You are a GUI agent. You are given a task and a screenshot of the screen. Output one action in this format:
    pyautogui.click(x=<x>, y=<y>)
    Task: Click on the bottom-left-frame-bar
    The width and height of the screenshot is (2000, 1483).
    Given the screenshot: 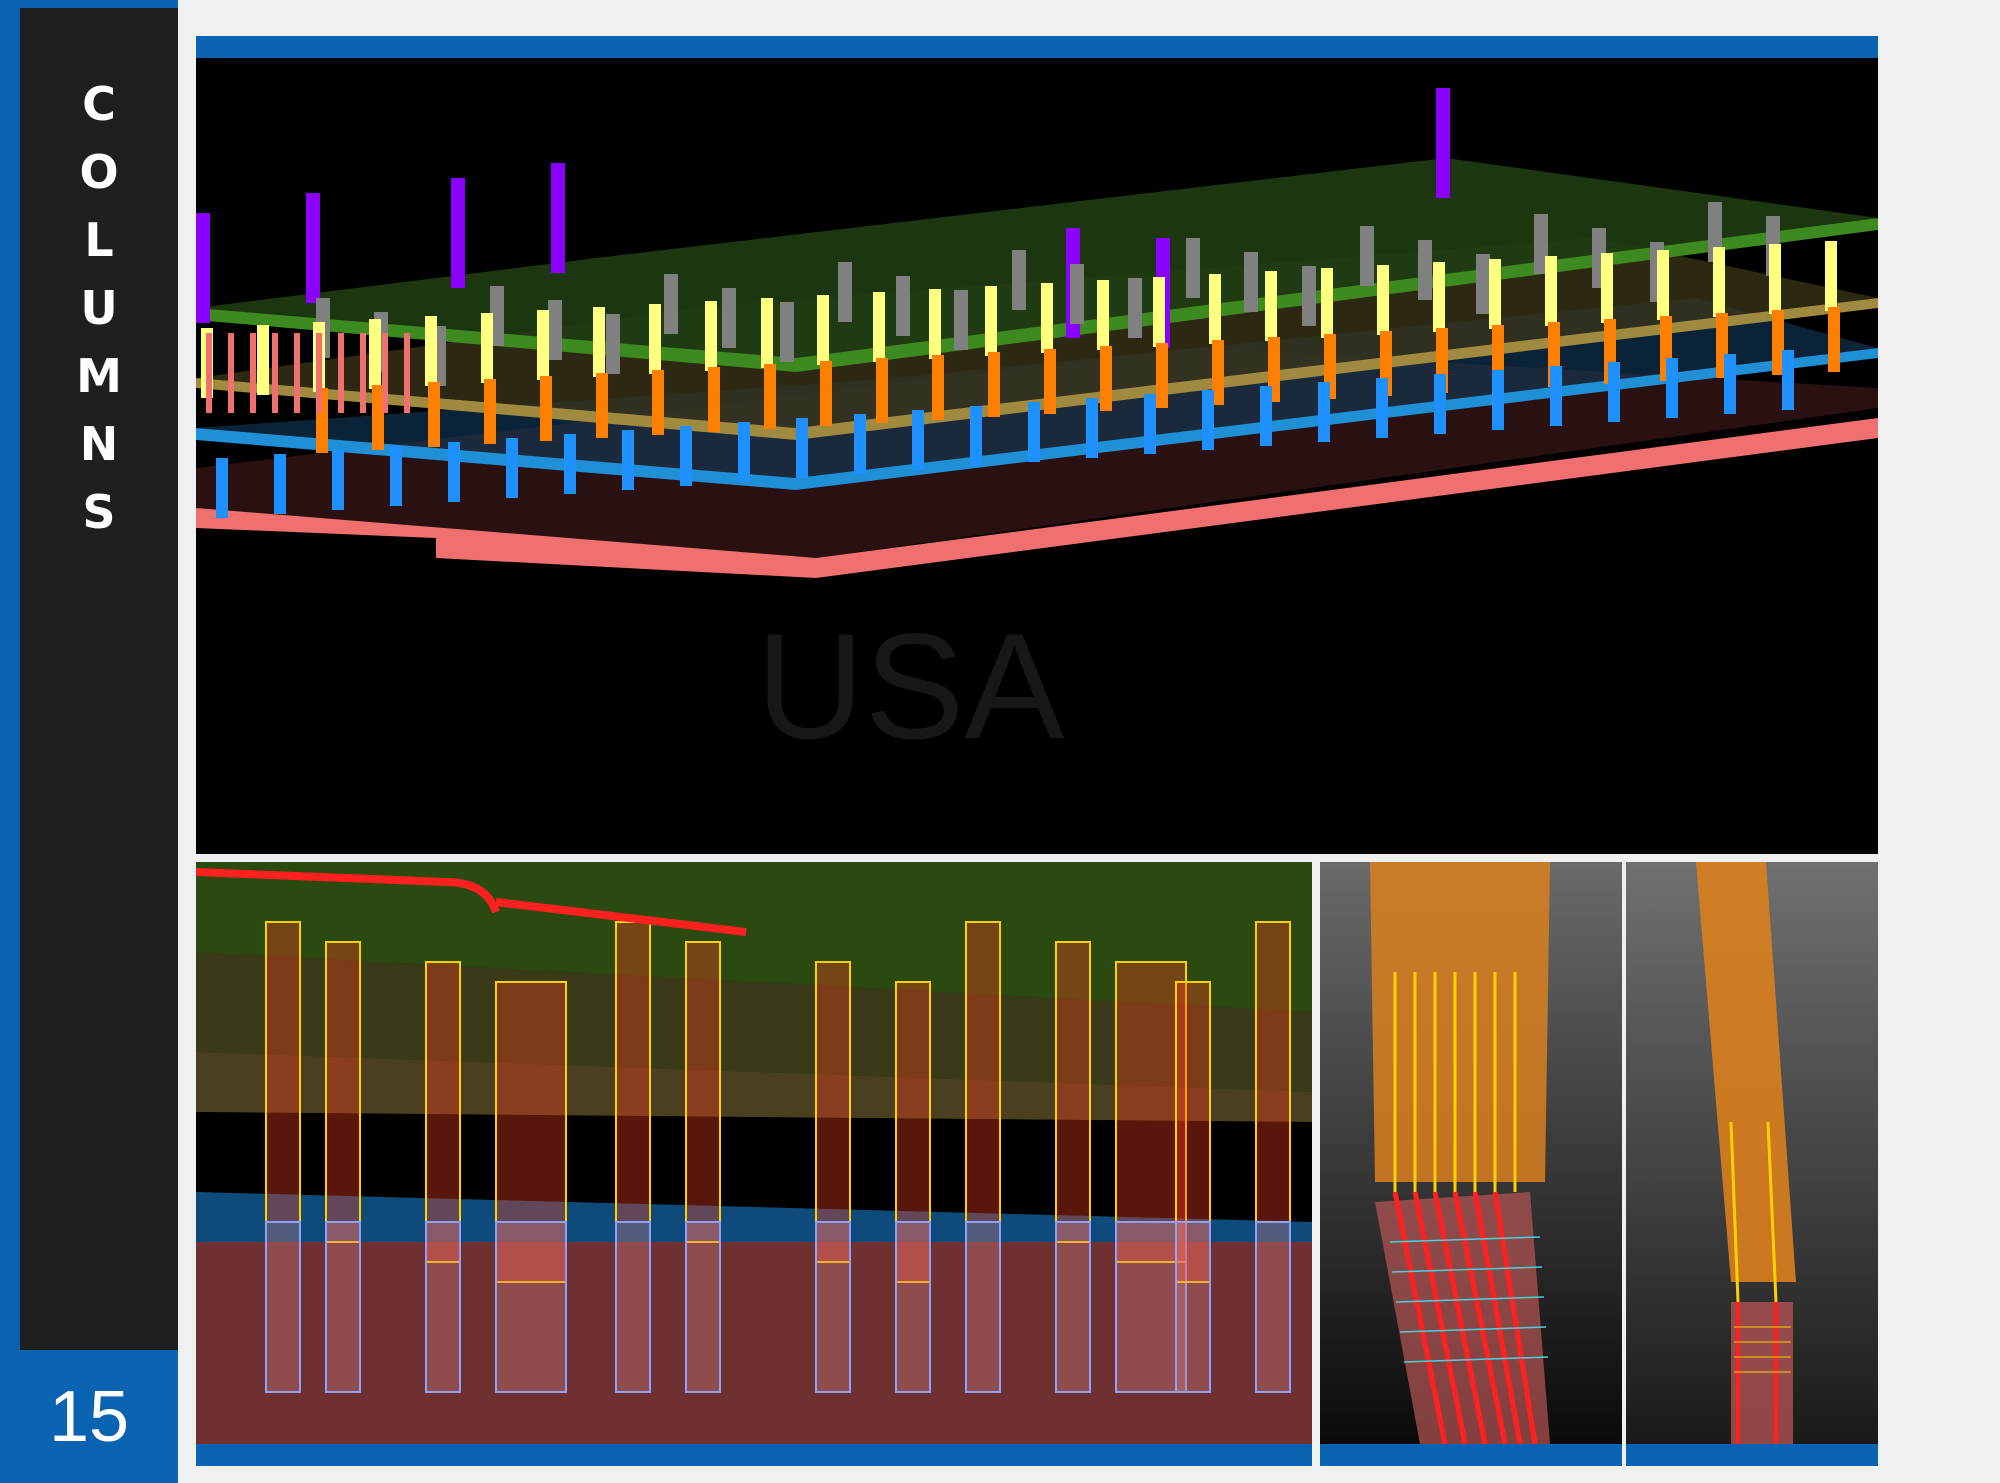 What is the action you would take?
    pyautogui.click(x=754, y=1455)
    